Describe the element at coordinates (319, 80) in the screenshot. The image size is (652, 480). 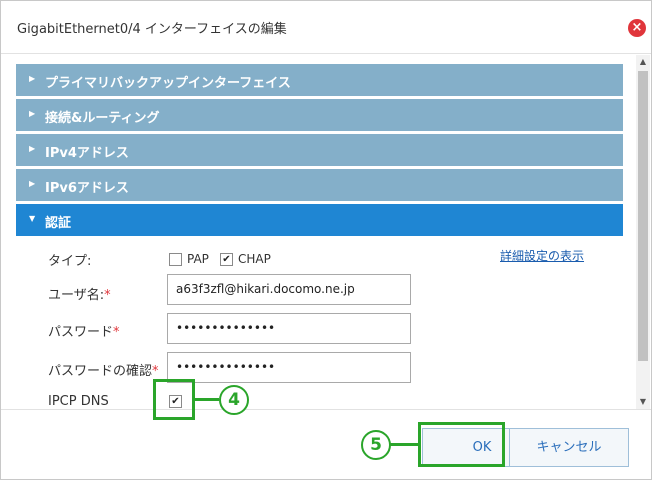
I see `section-primary-backup-interface: ▶ プライマリバックアップインターフェイス` at that location.